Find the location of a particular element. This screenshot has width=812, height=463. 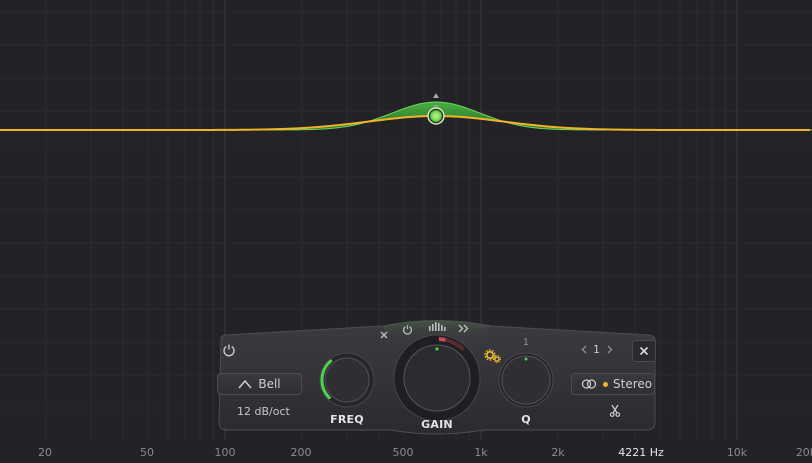

spectrum-button is located at coordinates (437, 326).